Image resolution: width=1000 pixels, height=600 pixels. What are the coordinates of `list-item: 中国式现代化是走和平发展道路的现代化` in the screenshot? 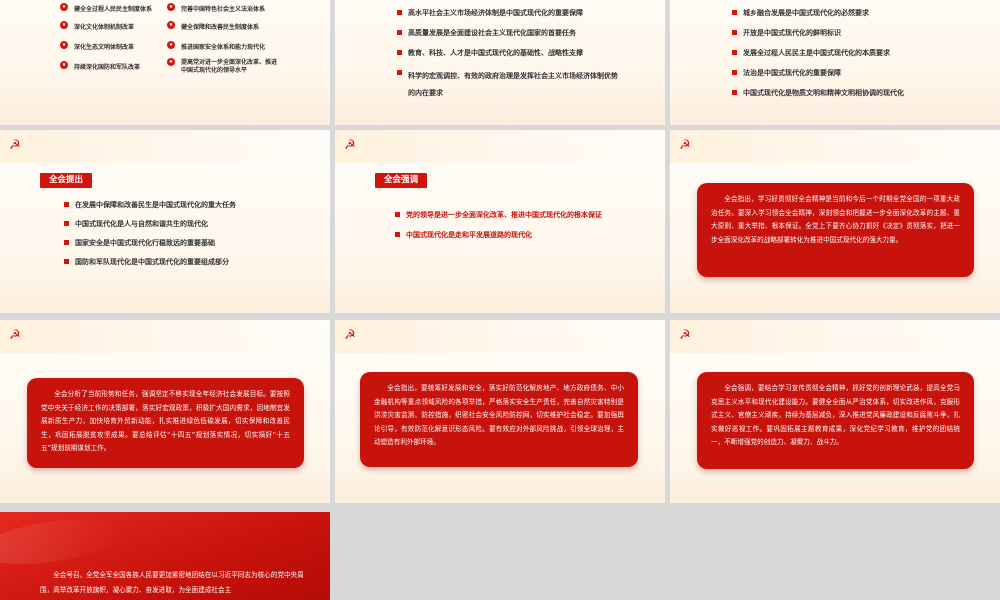 It's located at (498, 235).